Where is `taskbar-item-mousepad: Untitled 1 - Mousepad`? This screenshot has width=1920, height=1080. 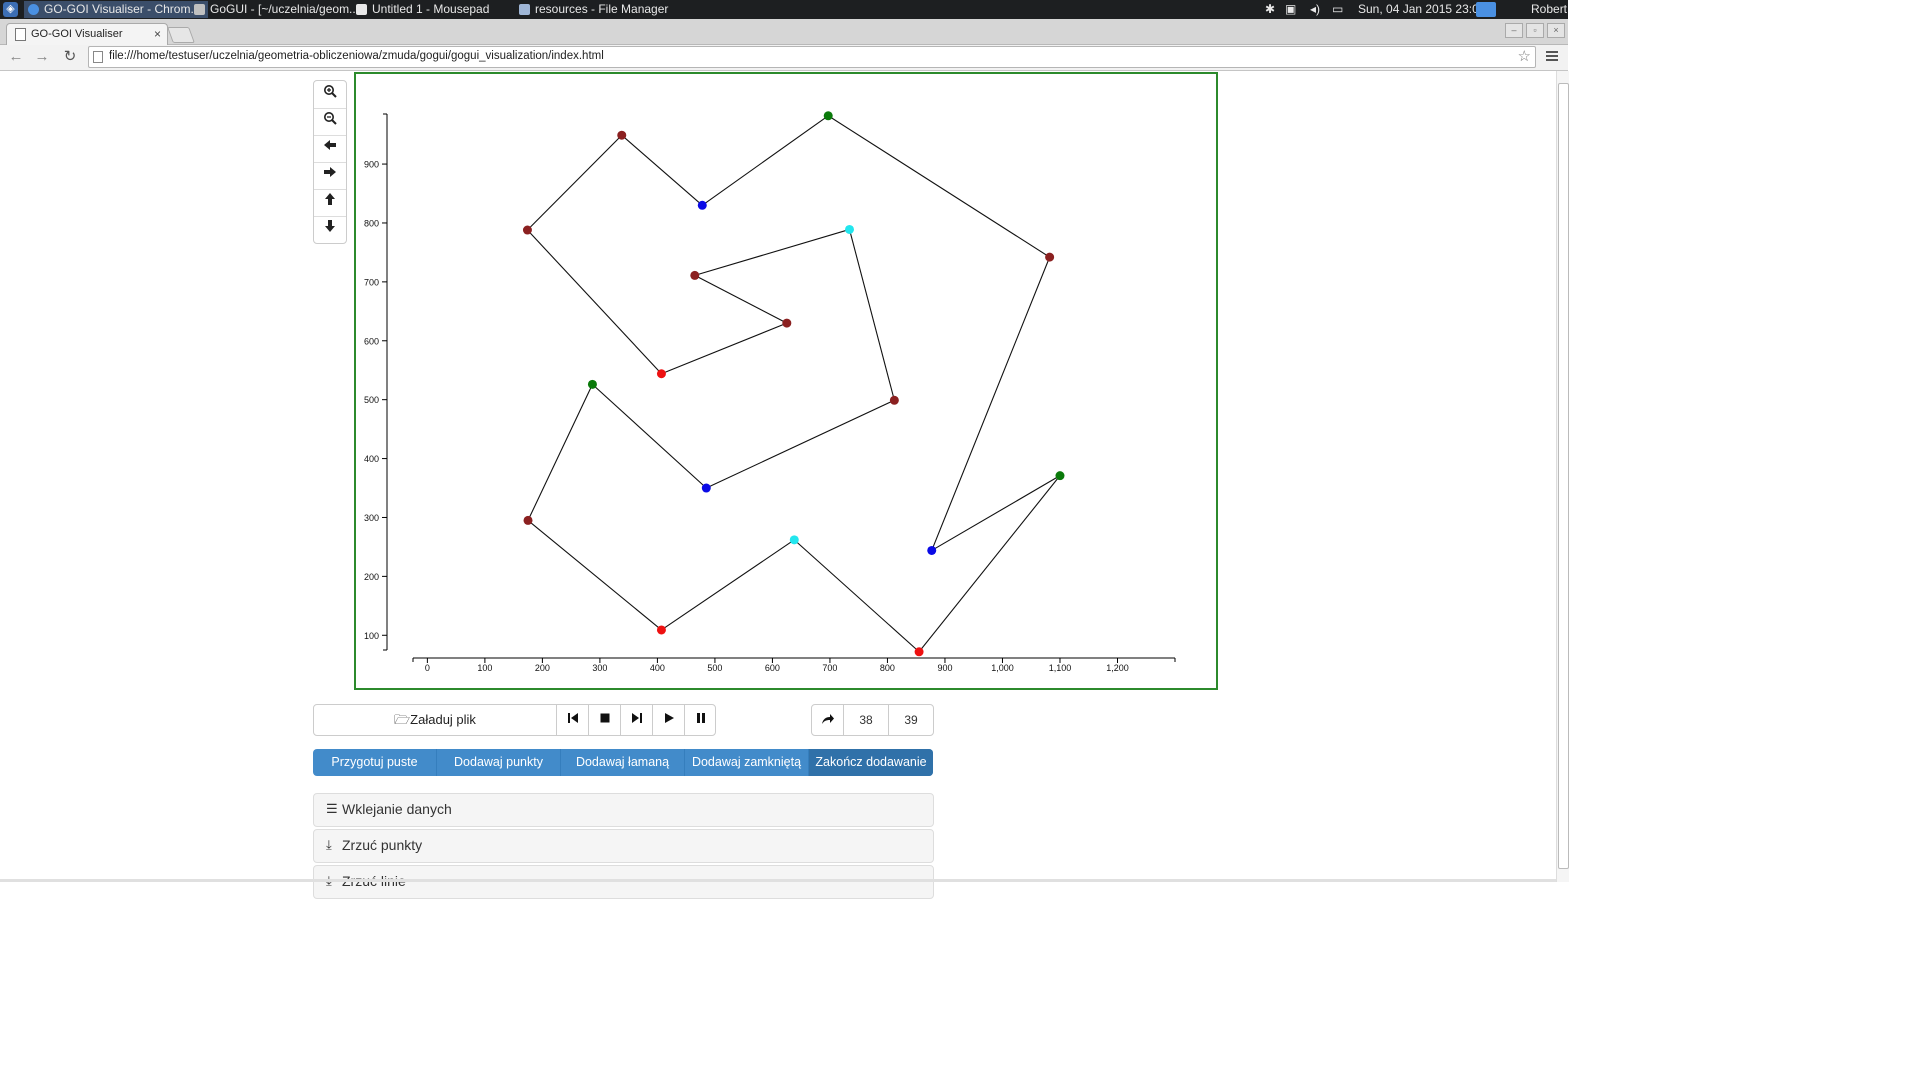 taskbar-item-mousepad: Untitled 1 - Mousepad is located at coordinates (442, 9).